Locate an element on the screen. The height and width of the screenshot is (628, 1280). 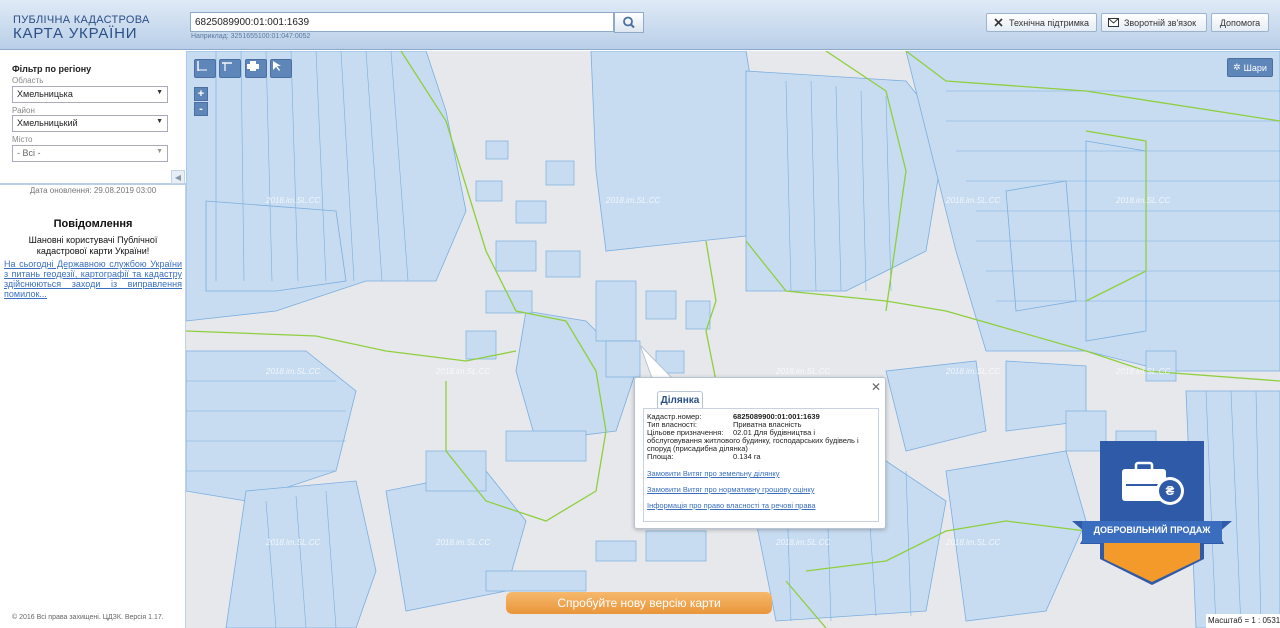
raion-select: Хмельницький ▼ is located at coordinates (90, 123).